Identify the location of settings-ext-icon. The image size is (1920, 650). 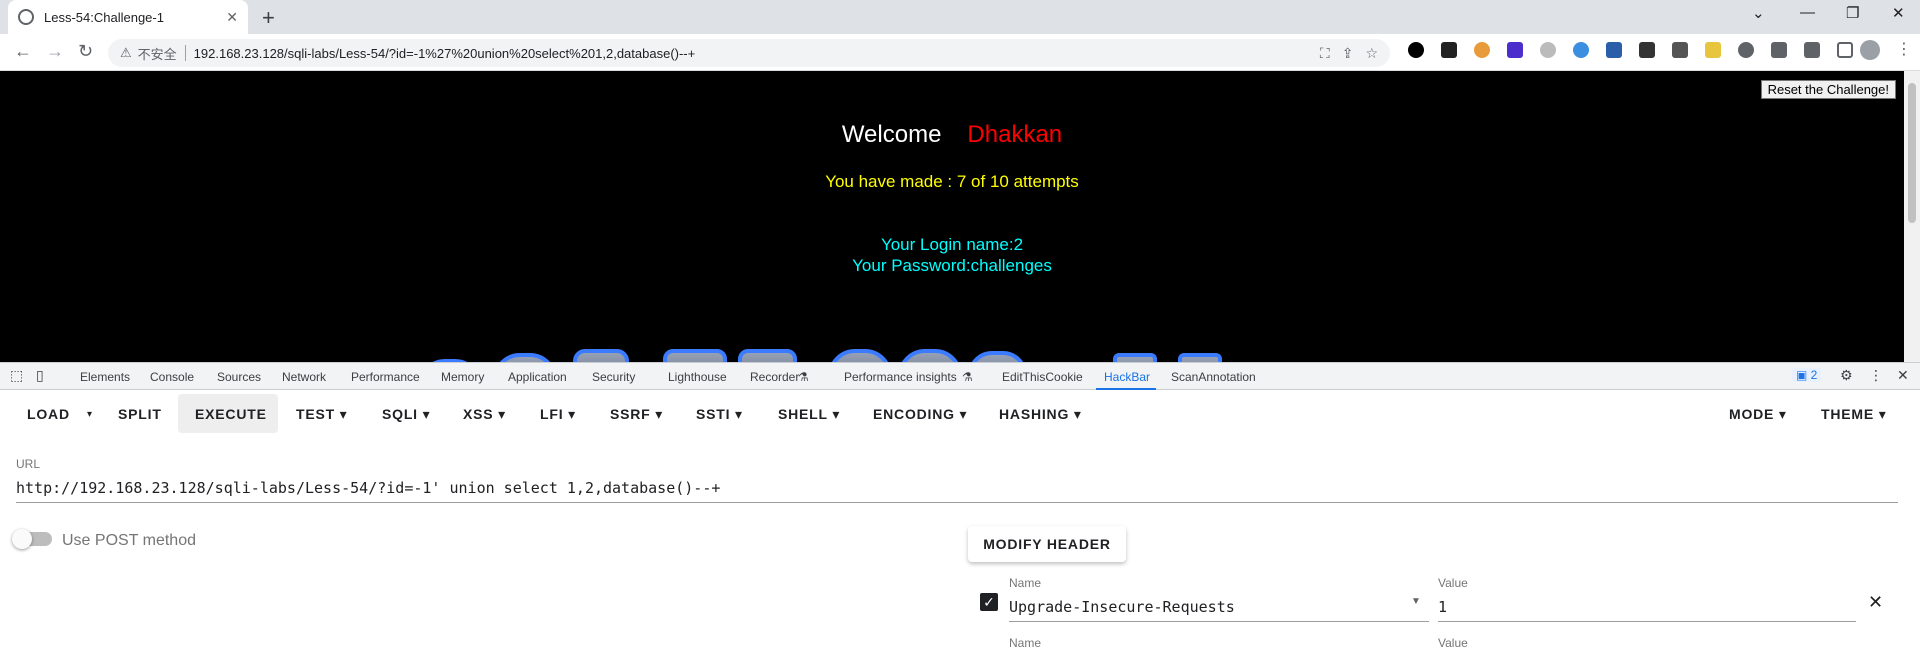
(1746, 50).